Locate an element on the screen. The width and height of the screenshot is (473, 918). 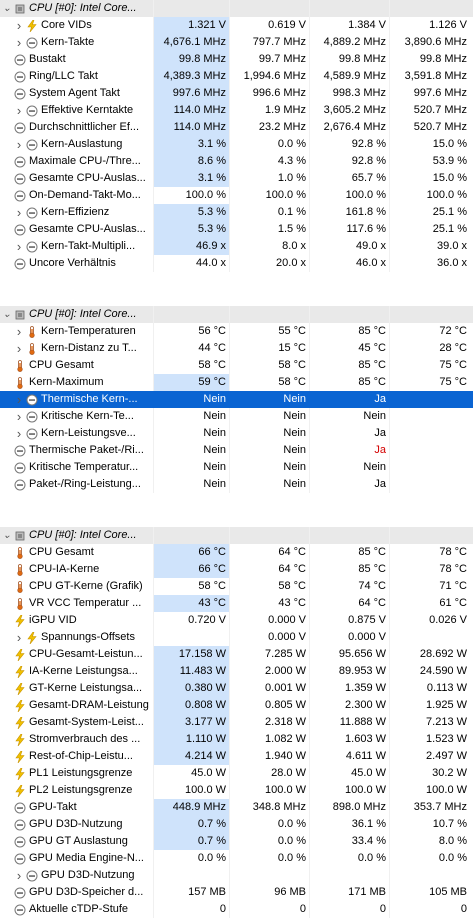
sensor-label: › GPU D3D-Nutzung is located at coordinates (76, 875).